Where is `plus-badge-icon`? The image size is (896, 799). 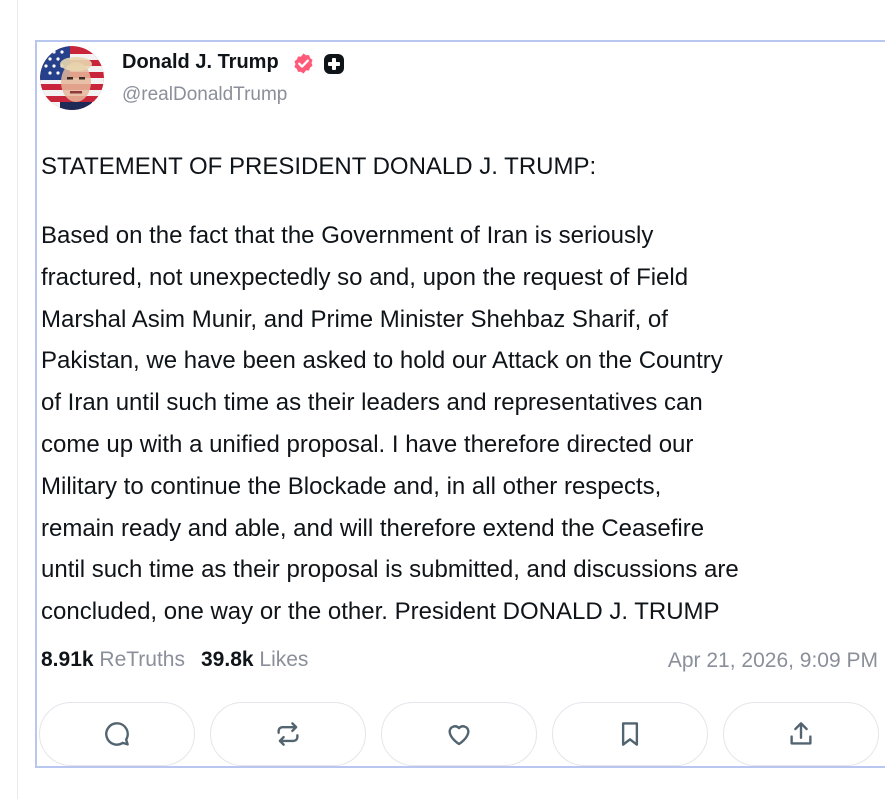
plus-badge-icon is located at coordinates (334, 64).